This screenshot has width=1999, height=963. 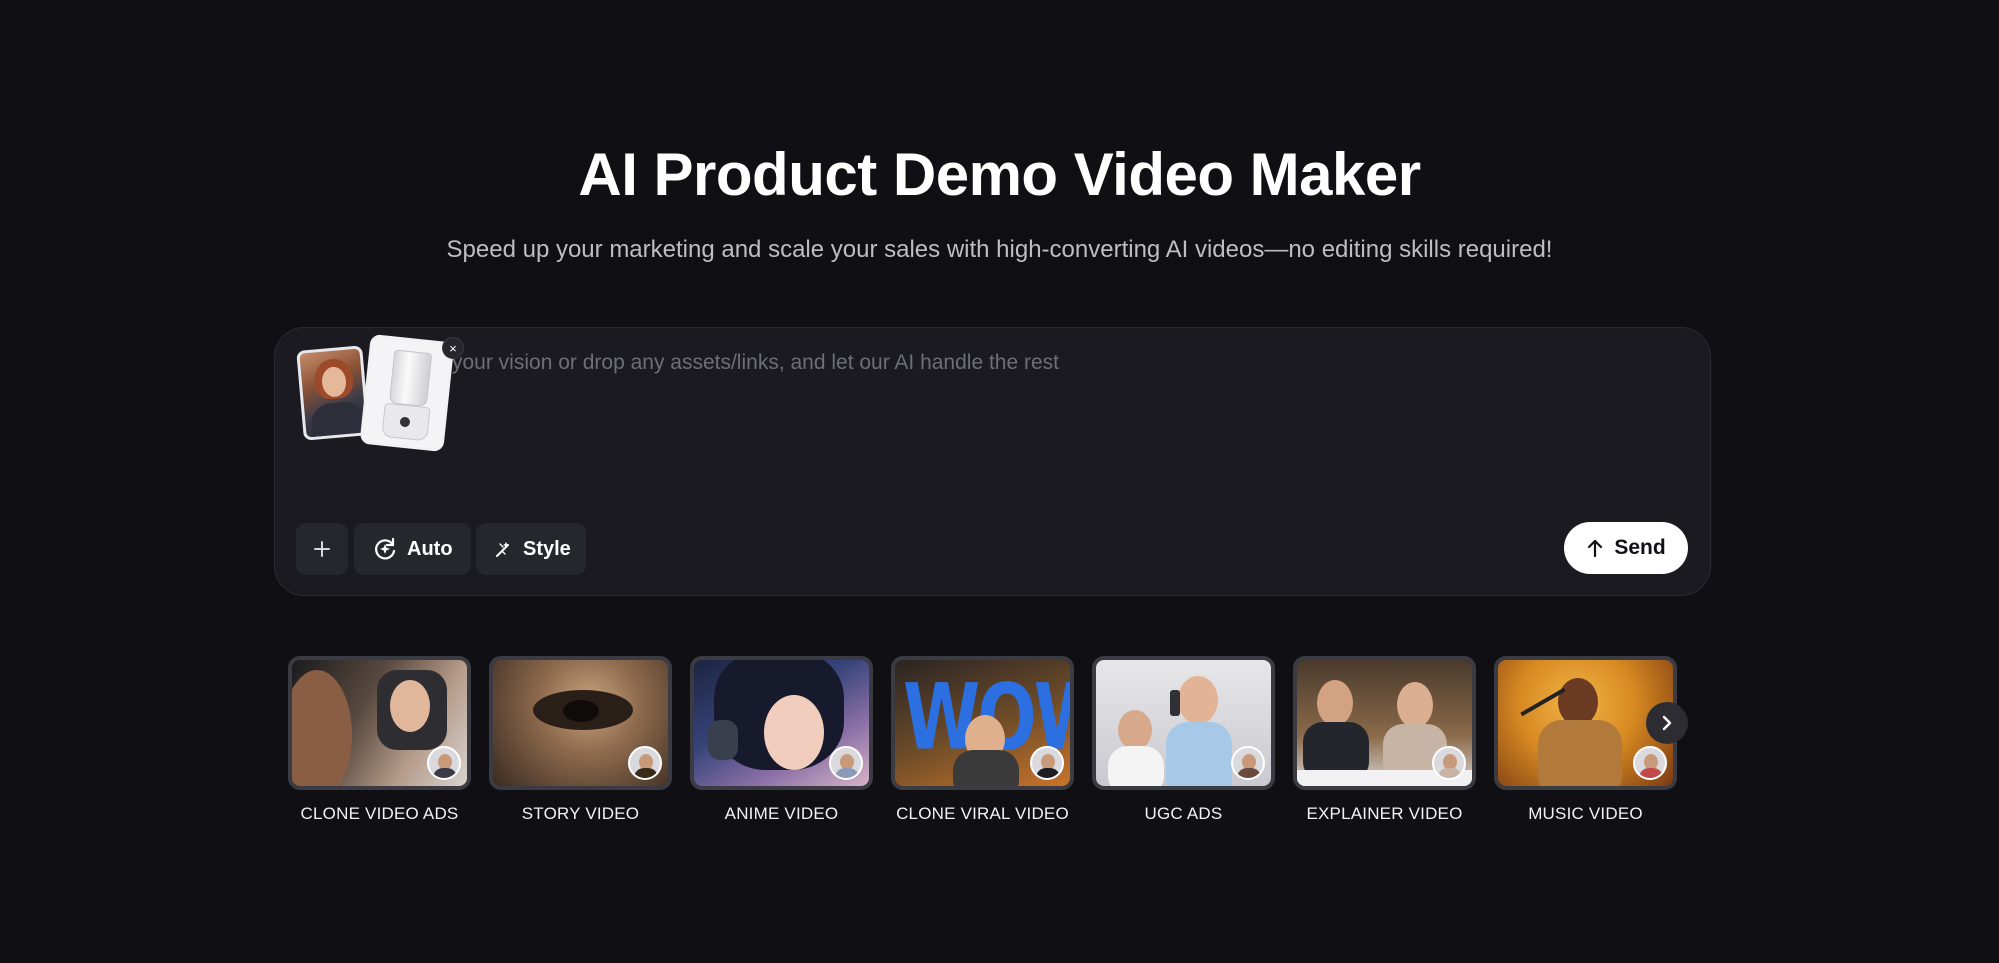 I want to click on auto-button-label: Auto, so click(x=430, y=548).